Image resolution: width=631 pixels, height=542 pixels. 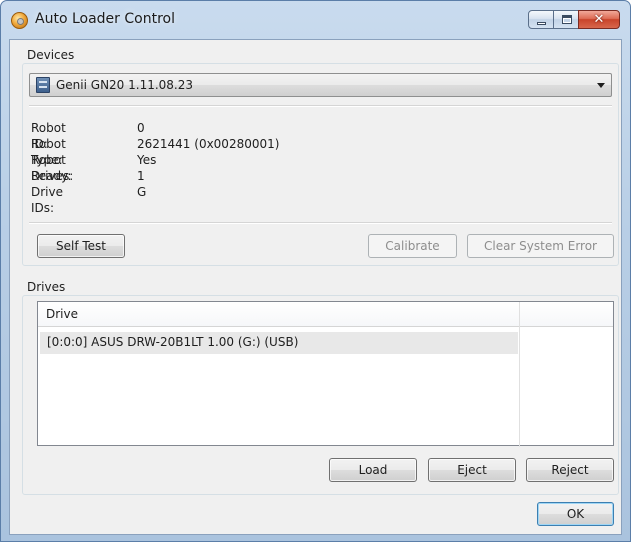 What do you see at coordinates (142, 192) in the screenshot?
I see `info-value: G` at bounding box center [142, 192].